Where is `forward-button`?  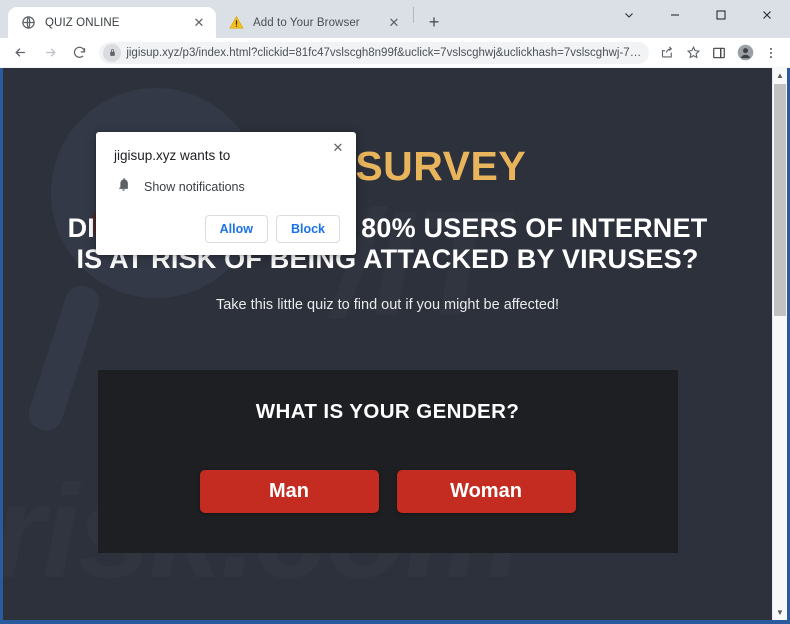 forward-button is located at coordinates (49, 53).